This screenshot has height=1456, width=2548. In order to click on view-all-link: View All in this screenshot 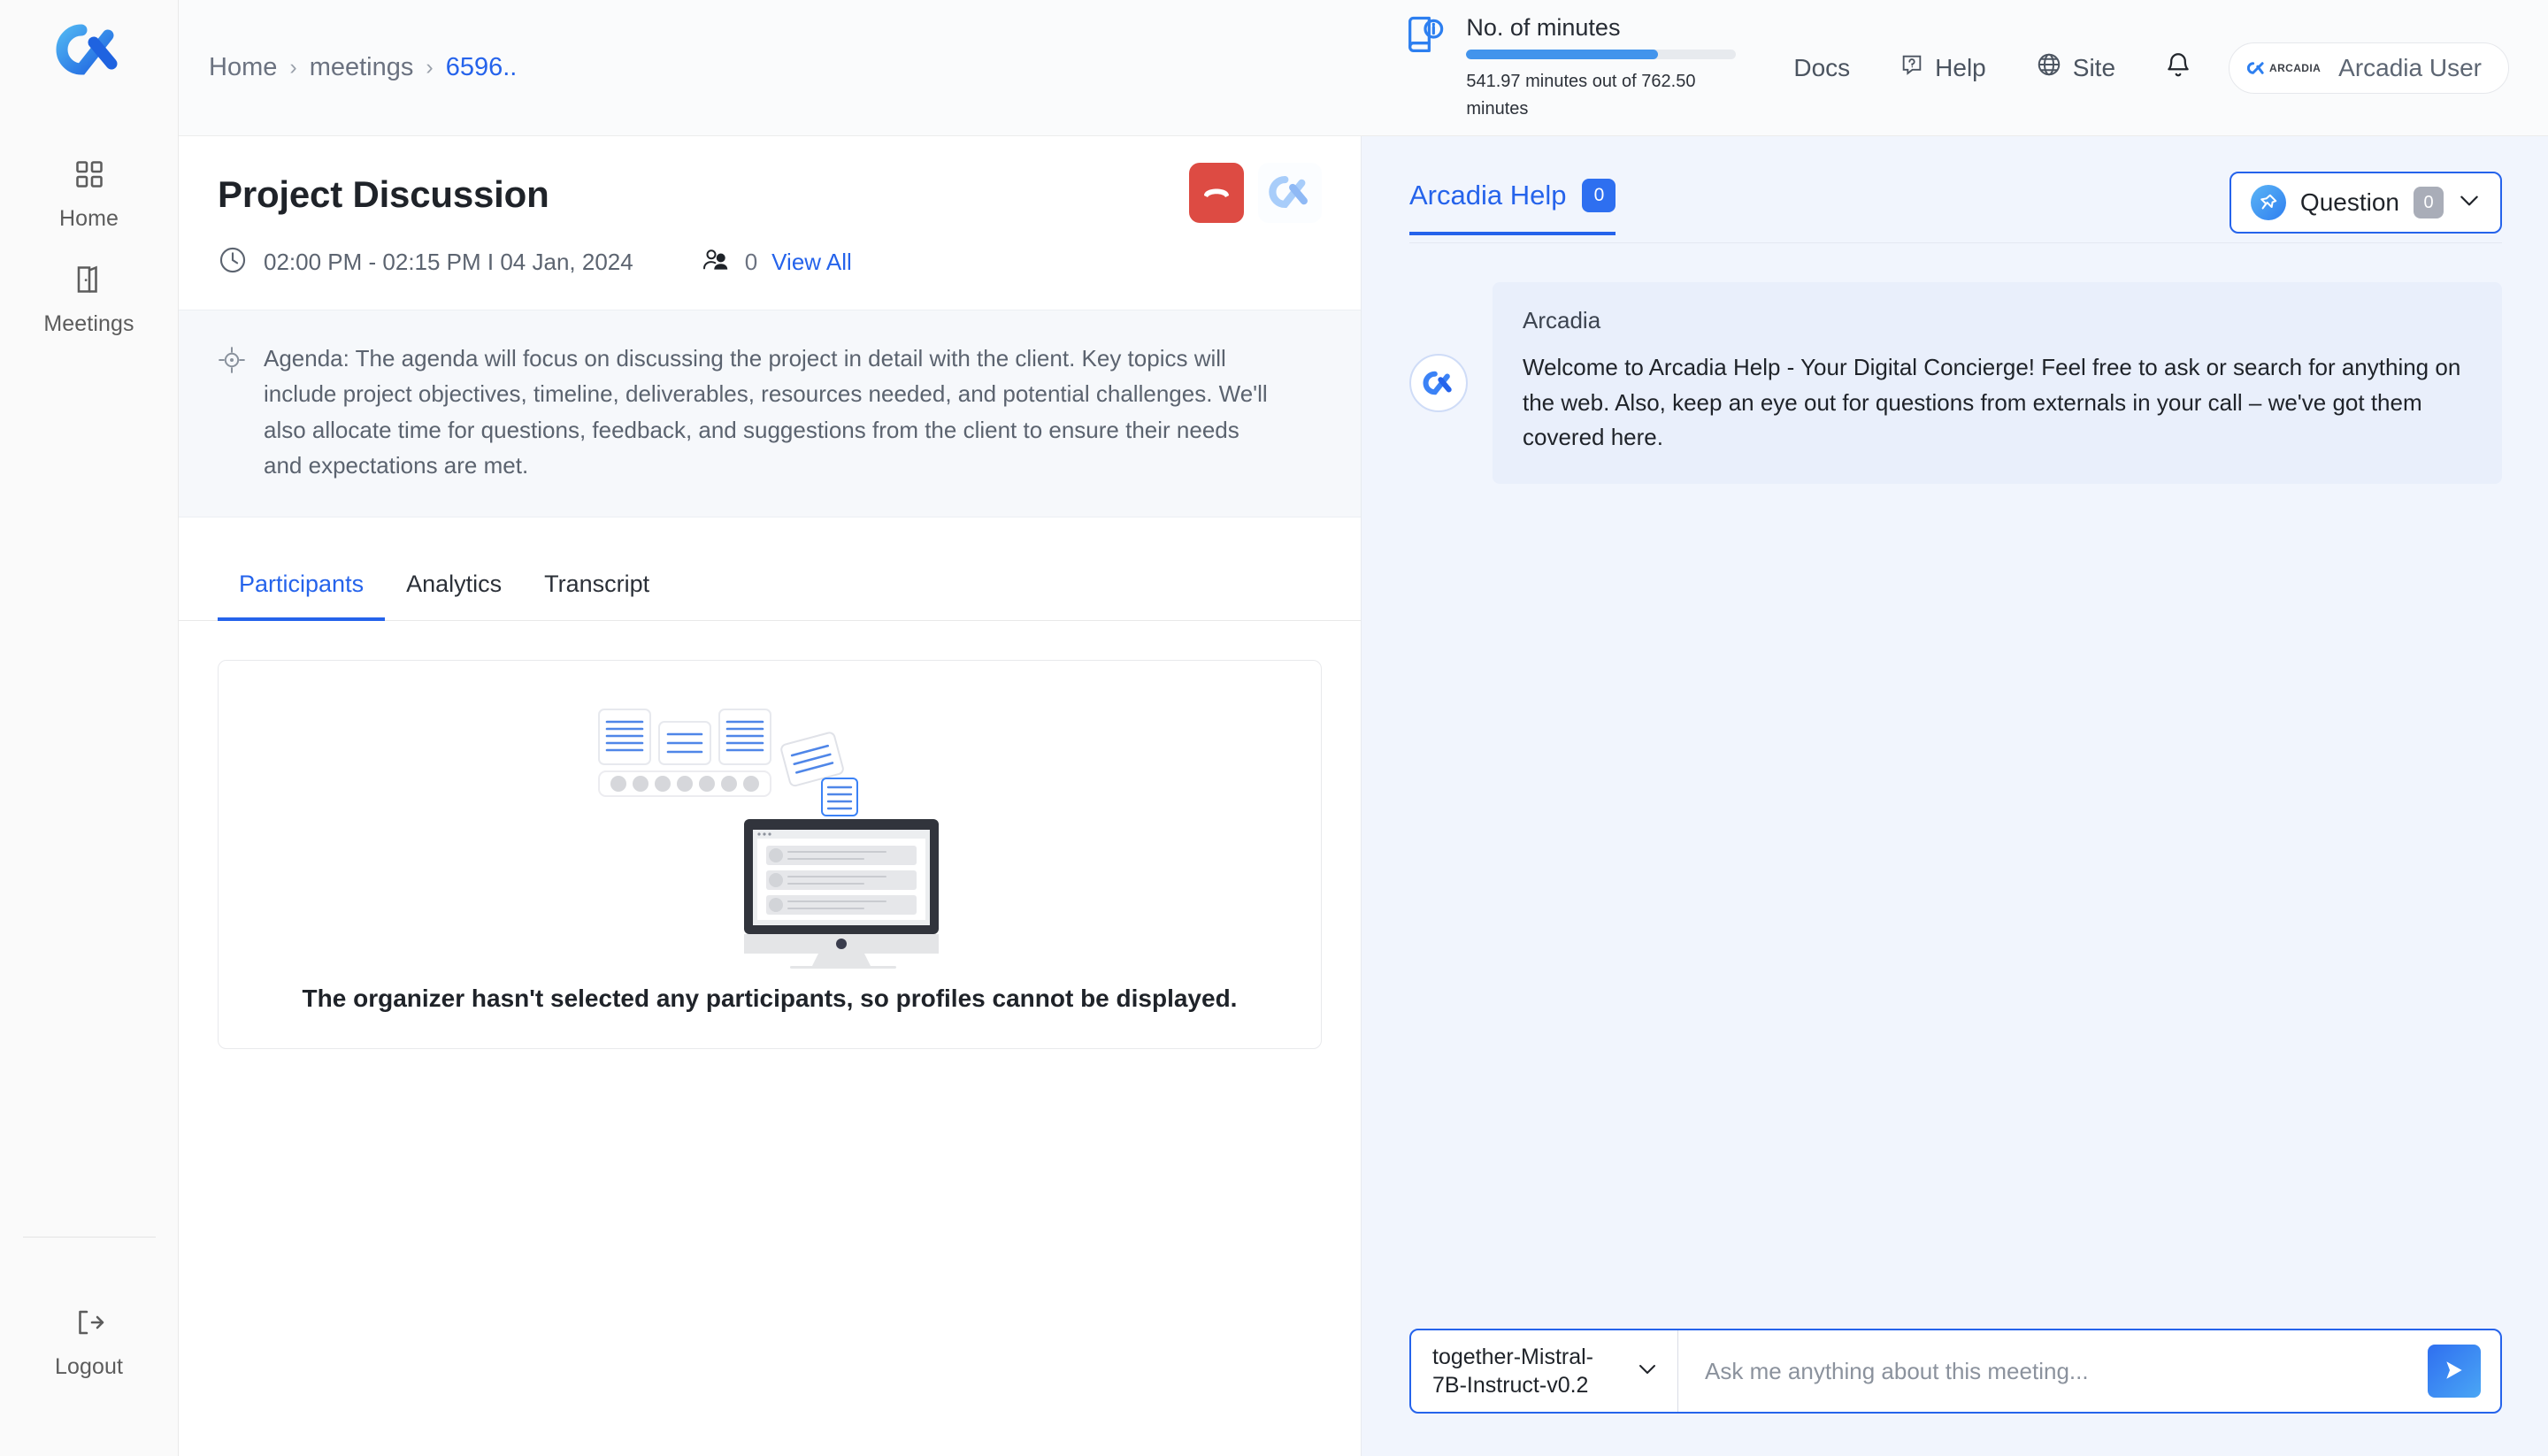, I will do `click(811, 262)`.